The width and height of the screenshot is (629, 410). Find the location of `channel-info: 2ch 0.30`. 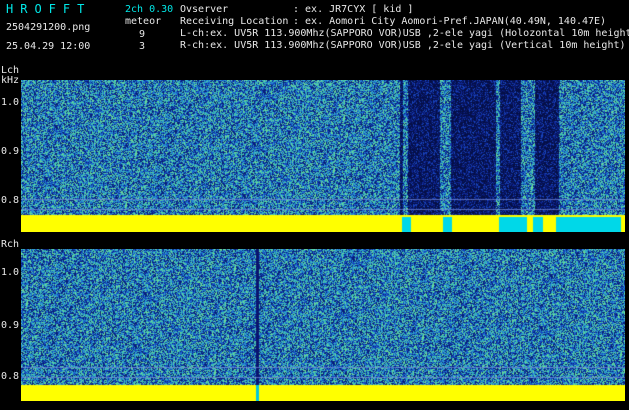

channel-info: 2ch 0.30 is located at coordinates (149, 9).